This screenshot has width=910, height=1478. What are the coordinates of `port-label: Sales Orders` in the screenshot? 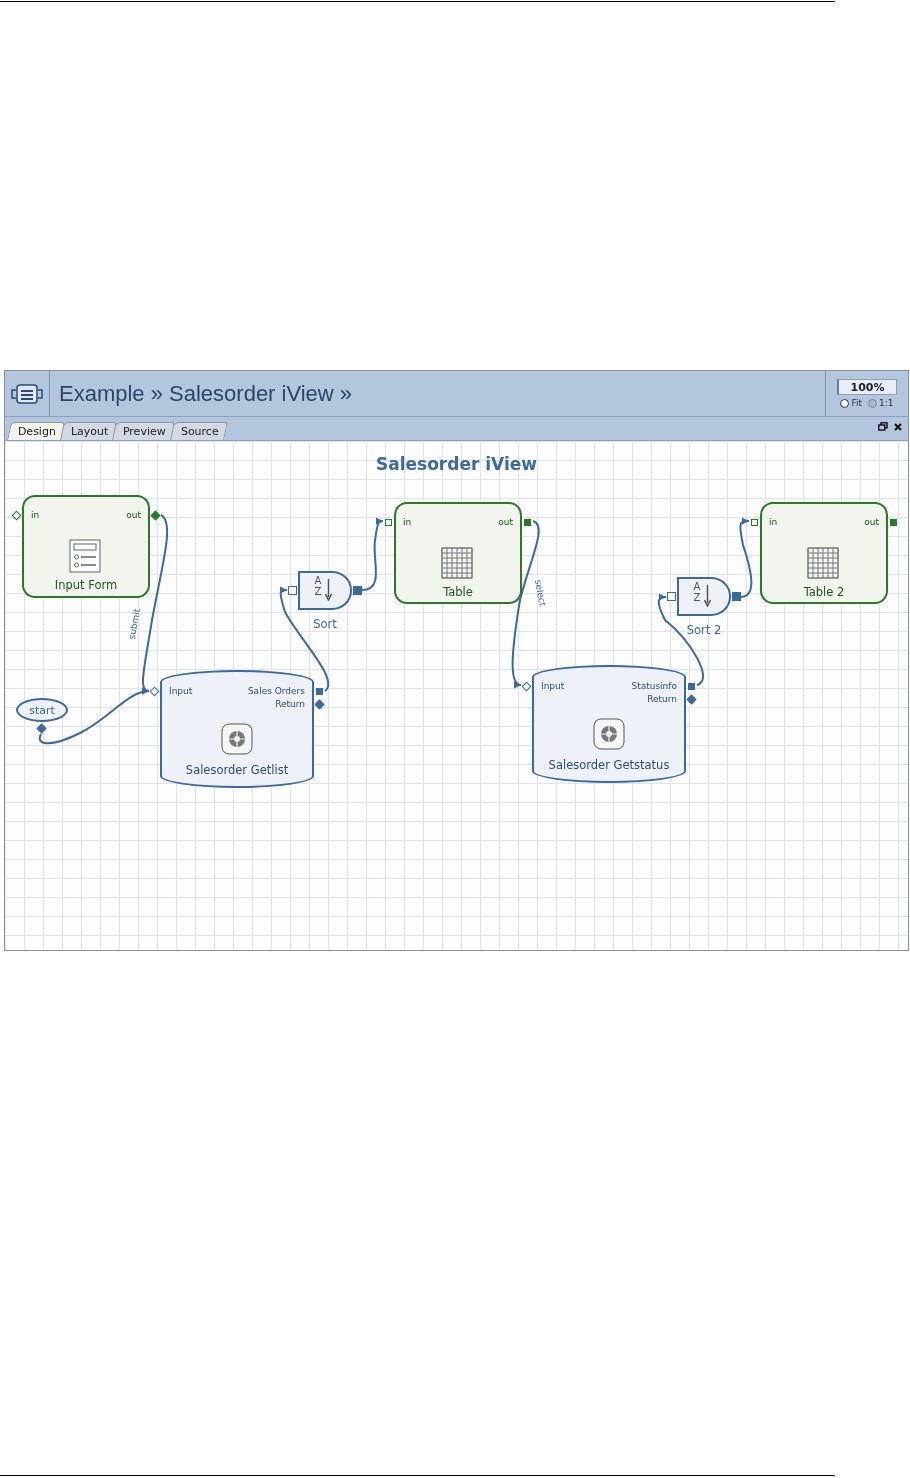 It's located at (276, 691).